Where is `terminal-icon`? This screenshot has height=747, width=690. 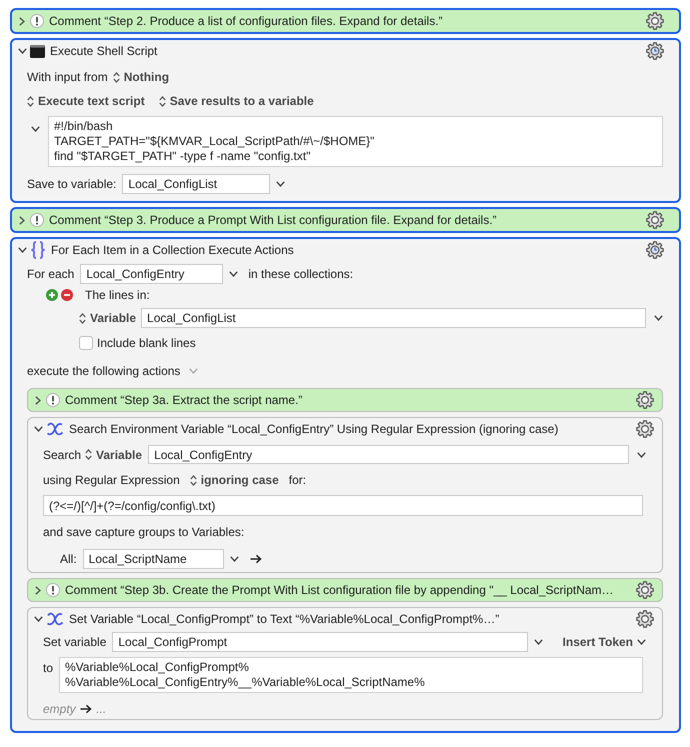
terminal-icon is located at coordinates (37, 51).